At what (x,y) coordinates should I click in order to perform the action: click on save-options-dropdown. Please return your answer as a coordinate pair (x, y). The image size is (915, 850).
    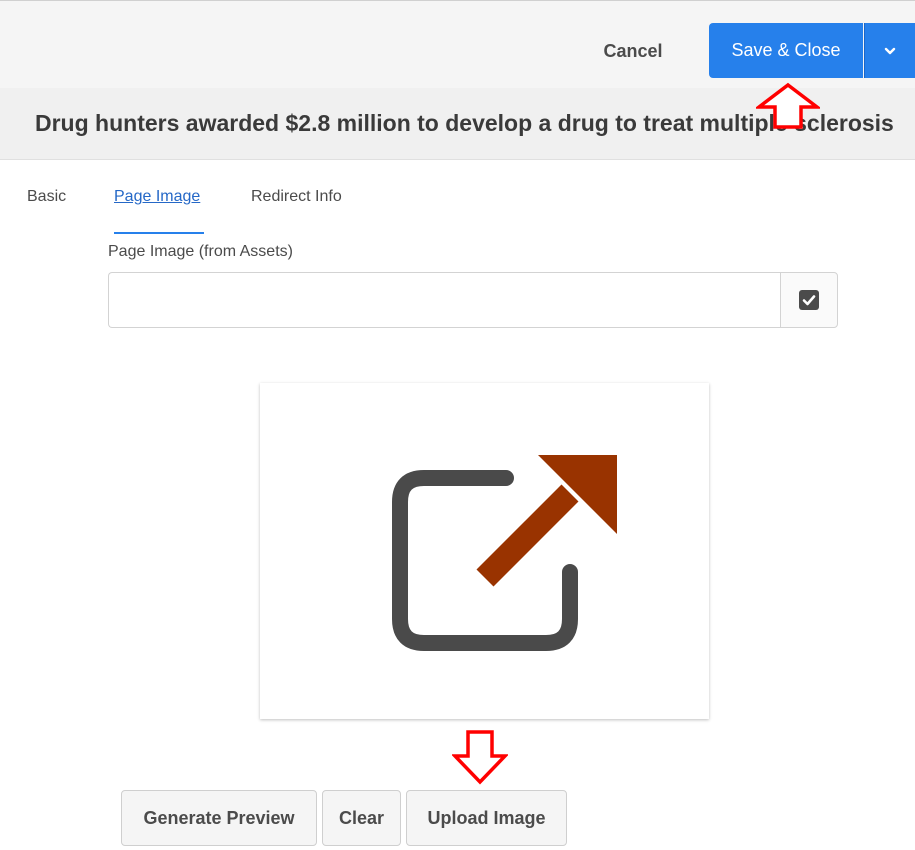
    Looking at the image, I should click on (889, 50).